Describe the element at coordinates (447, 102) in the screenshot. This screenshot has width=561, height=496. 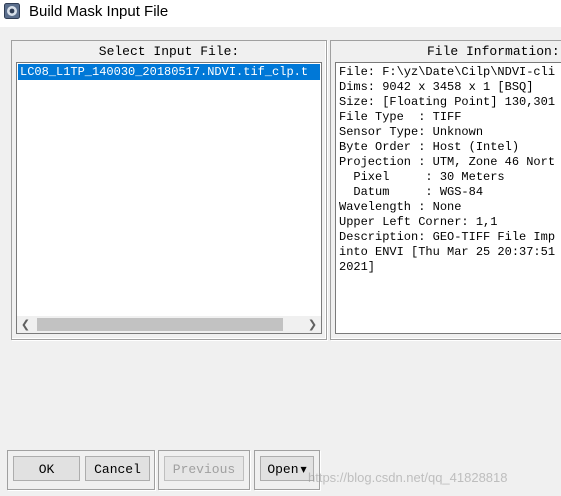
I see `info-line: Size: [Floating Point] 130,301` at that location.